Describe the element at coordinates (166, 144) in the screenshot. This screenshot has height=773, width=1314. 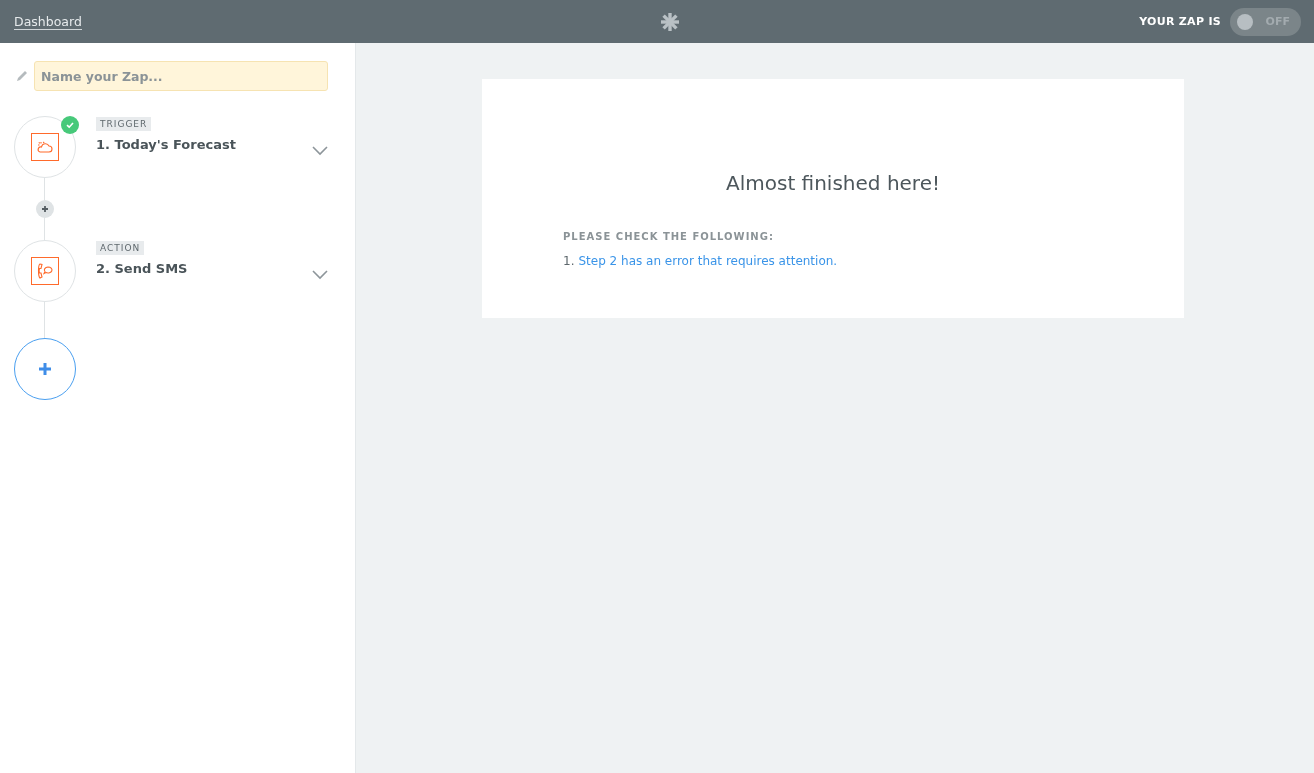
I see `step-title: 1. Today's Forecast` at that location.